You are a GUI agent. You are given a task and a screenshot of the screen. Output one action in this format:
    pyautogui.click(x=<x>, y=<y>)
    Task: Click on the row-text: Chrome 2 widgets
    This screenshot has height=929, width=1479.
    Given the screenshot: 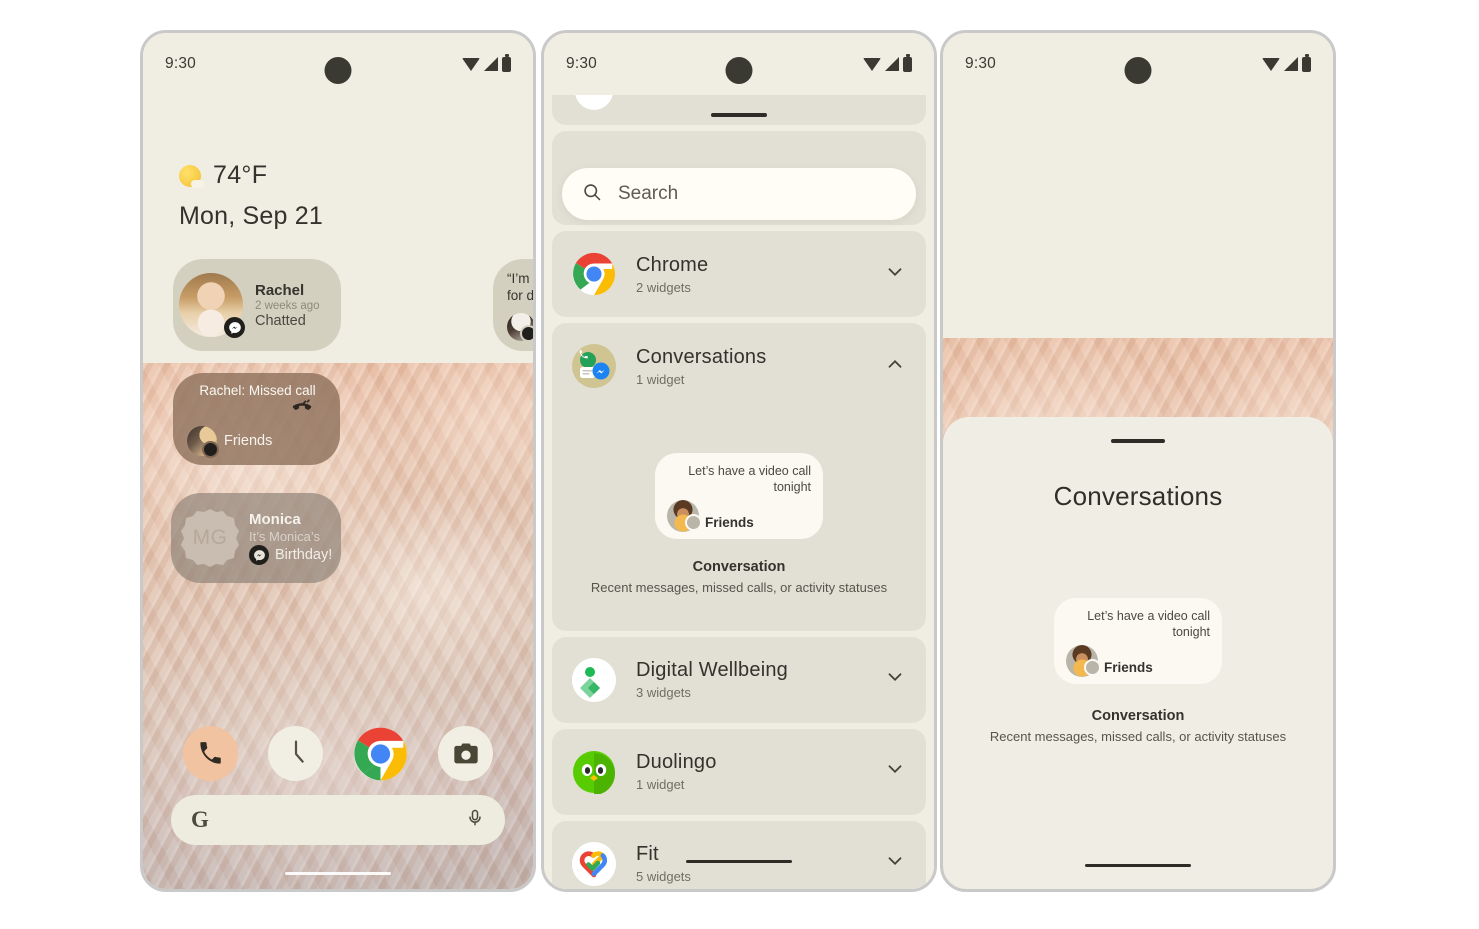 What is the action you would take?
    pyautogui.click(x=672, y=274)
    